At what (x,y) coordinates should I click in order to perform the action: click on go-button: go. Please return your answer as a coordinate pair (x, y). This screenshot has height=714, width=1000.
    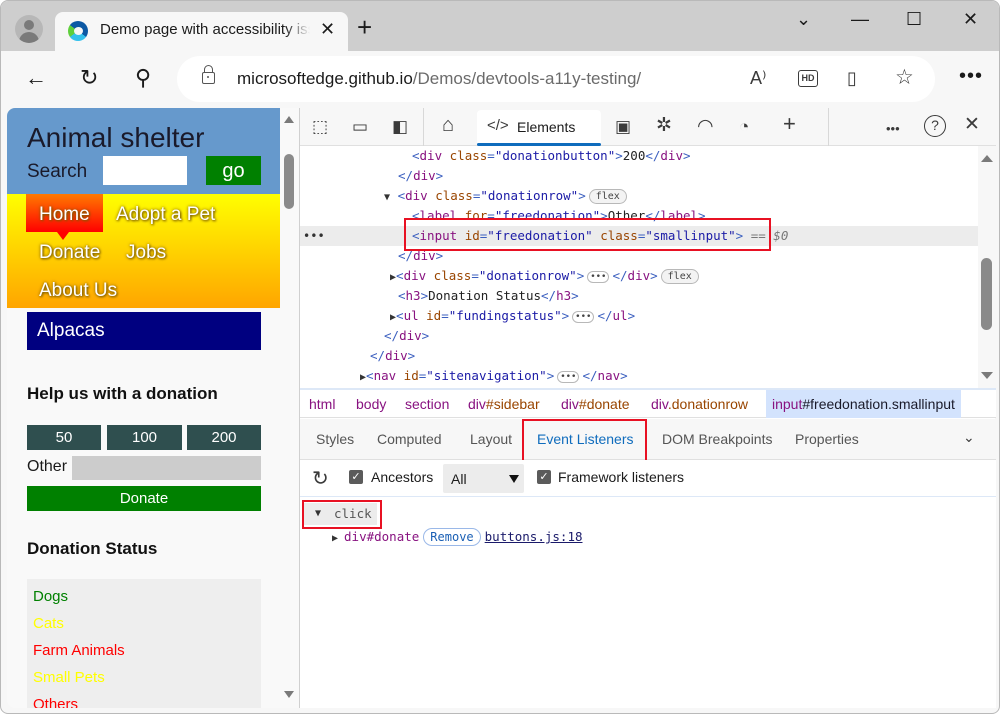
    Looking at the image, I should click on (233, 170).